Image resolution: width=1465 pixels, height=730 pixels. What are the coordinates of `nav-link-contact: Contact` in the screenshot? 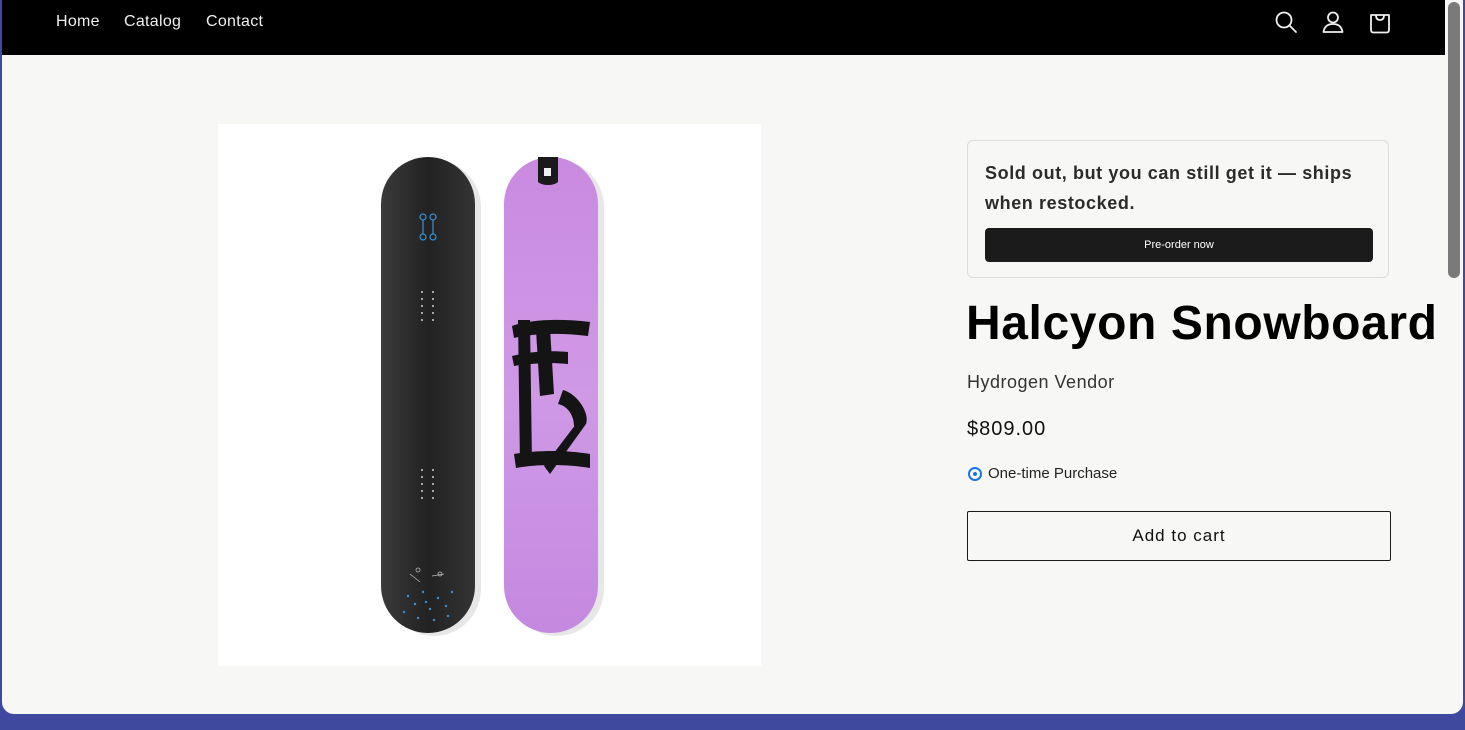 It's located at (234, 22).